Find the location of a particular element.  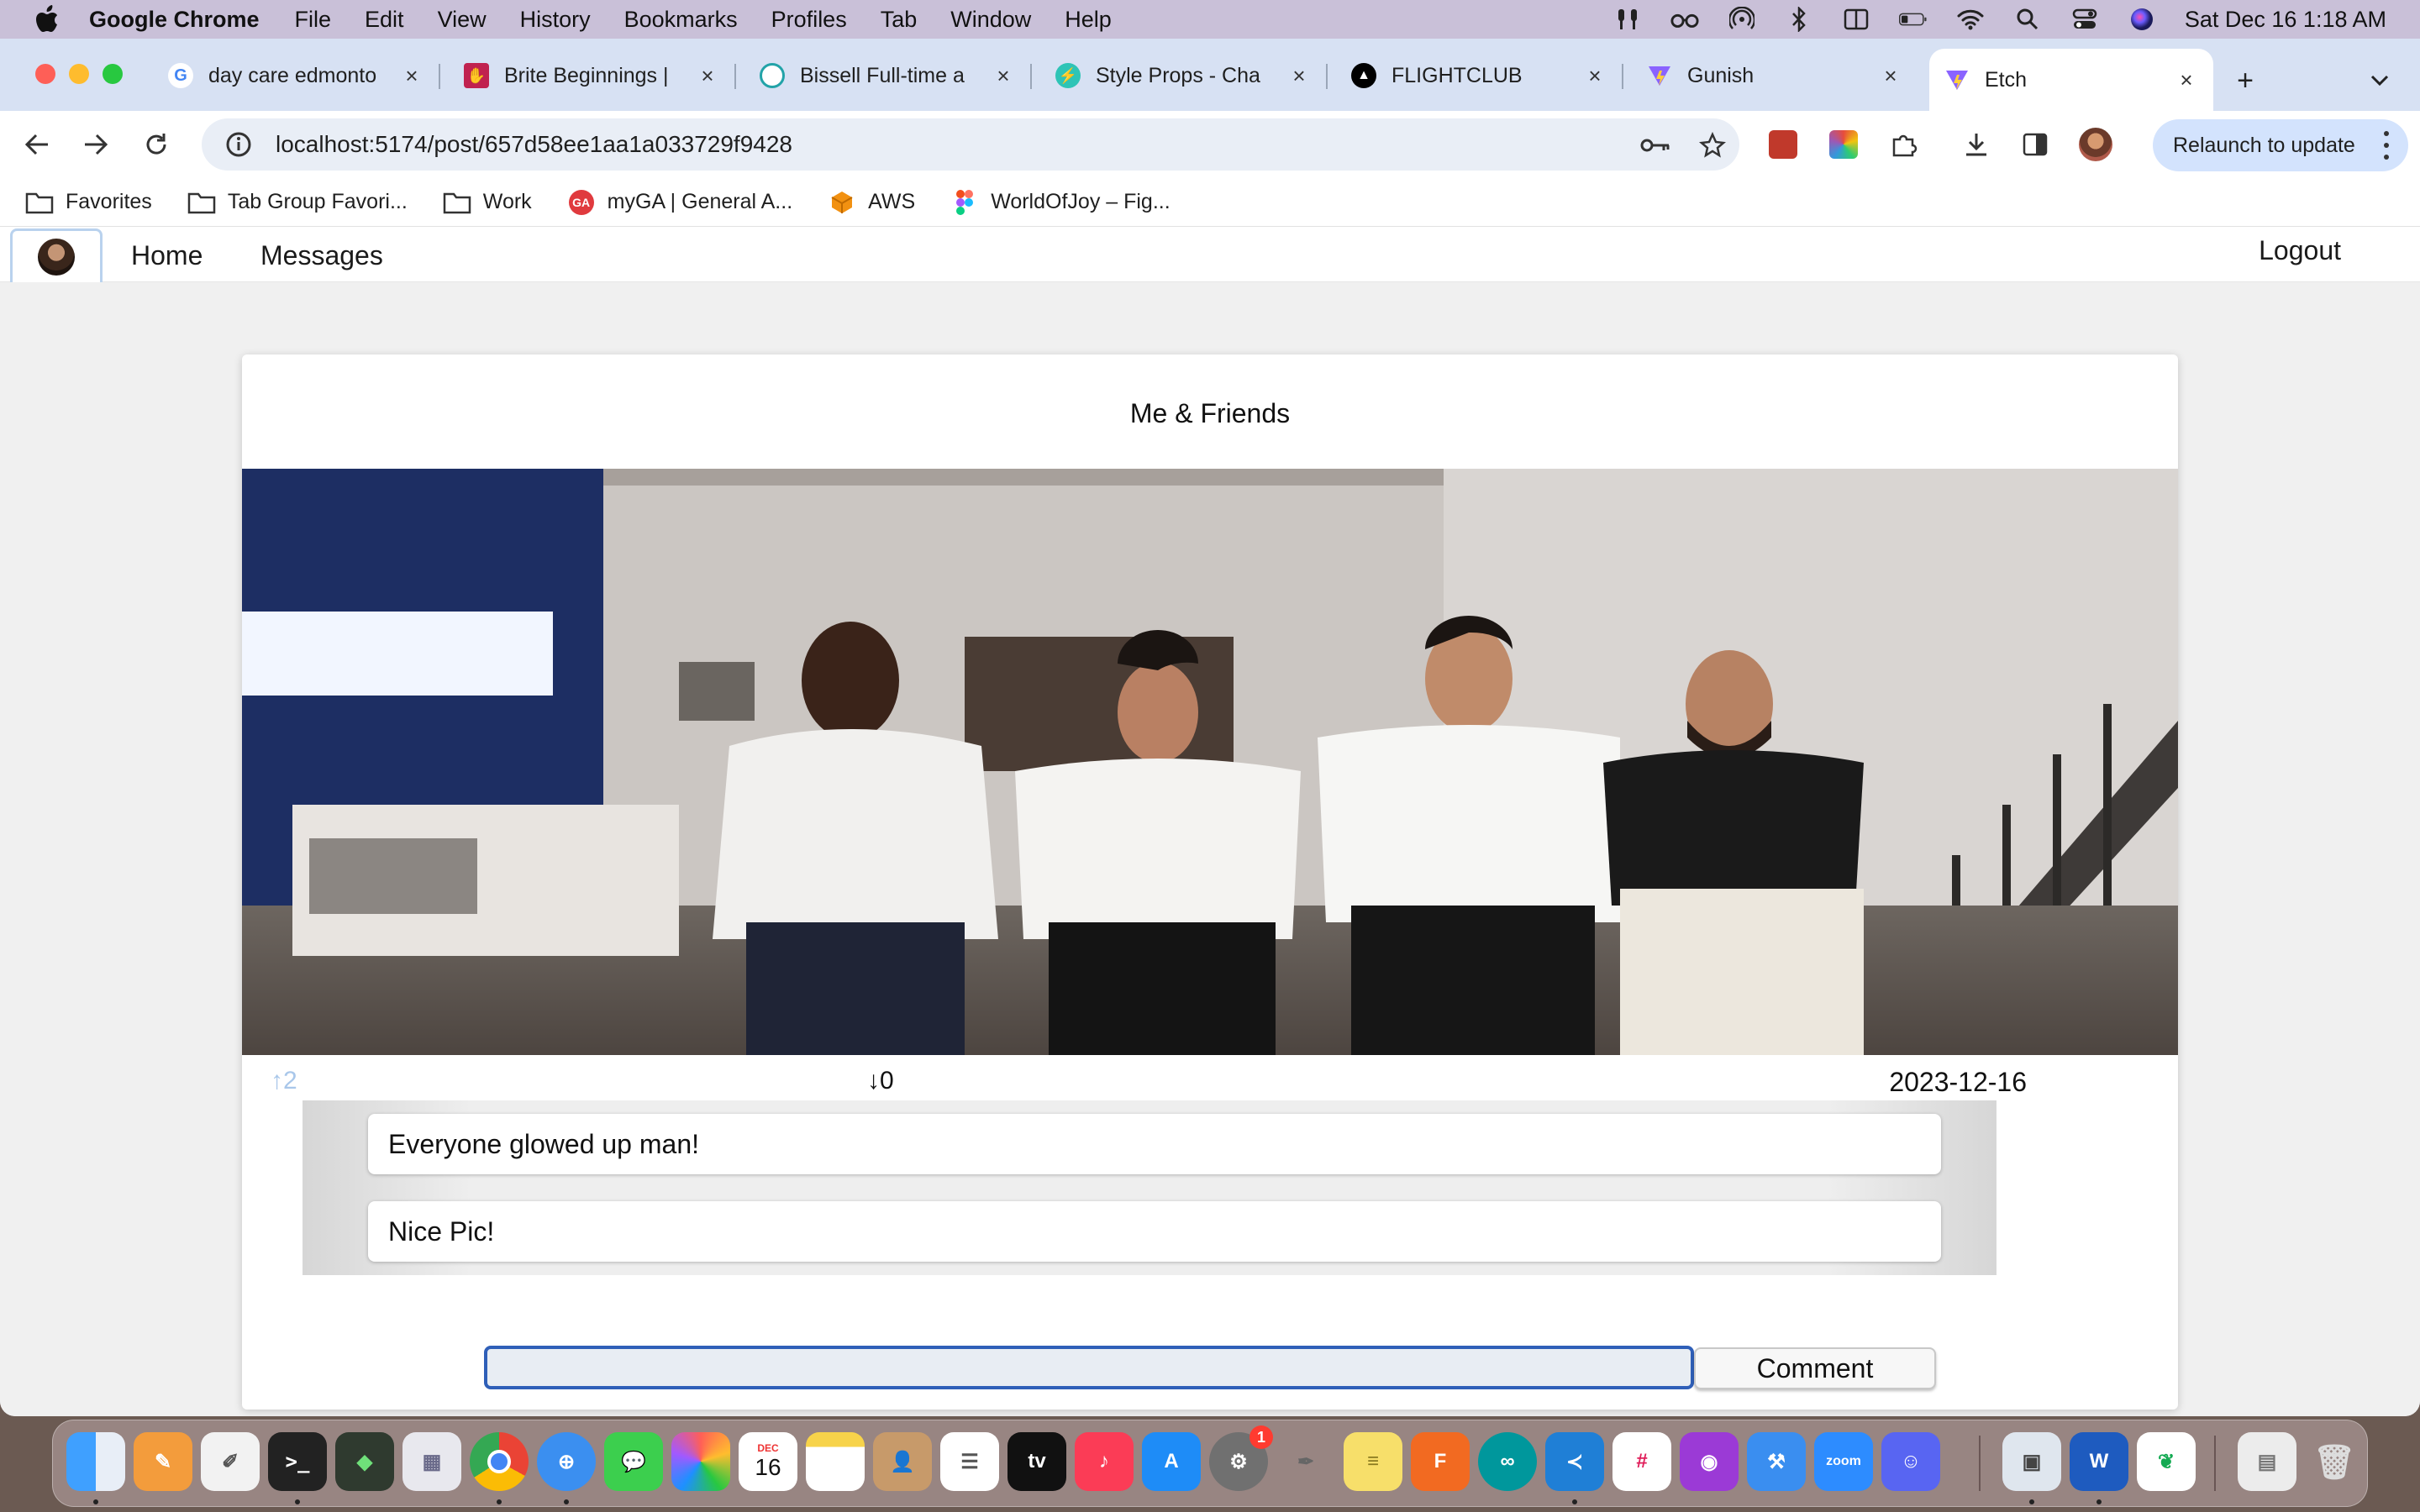

textedit-icon: ✐ is located at coordinates (231, 1461).